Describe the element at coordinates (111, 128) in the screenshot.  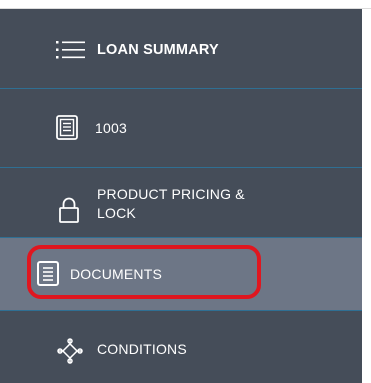
I see `sidebar-item-label: 1003` at that location.